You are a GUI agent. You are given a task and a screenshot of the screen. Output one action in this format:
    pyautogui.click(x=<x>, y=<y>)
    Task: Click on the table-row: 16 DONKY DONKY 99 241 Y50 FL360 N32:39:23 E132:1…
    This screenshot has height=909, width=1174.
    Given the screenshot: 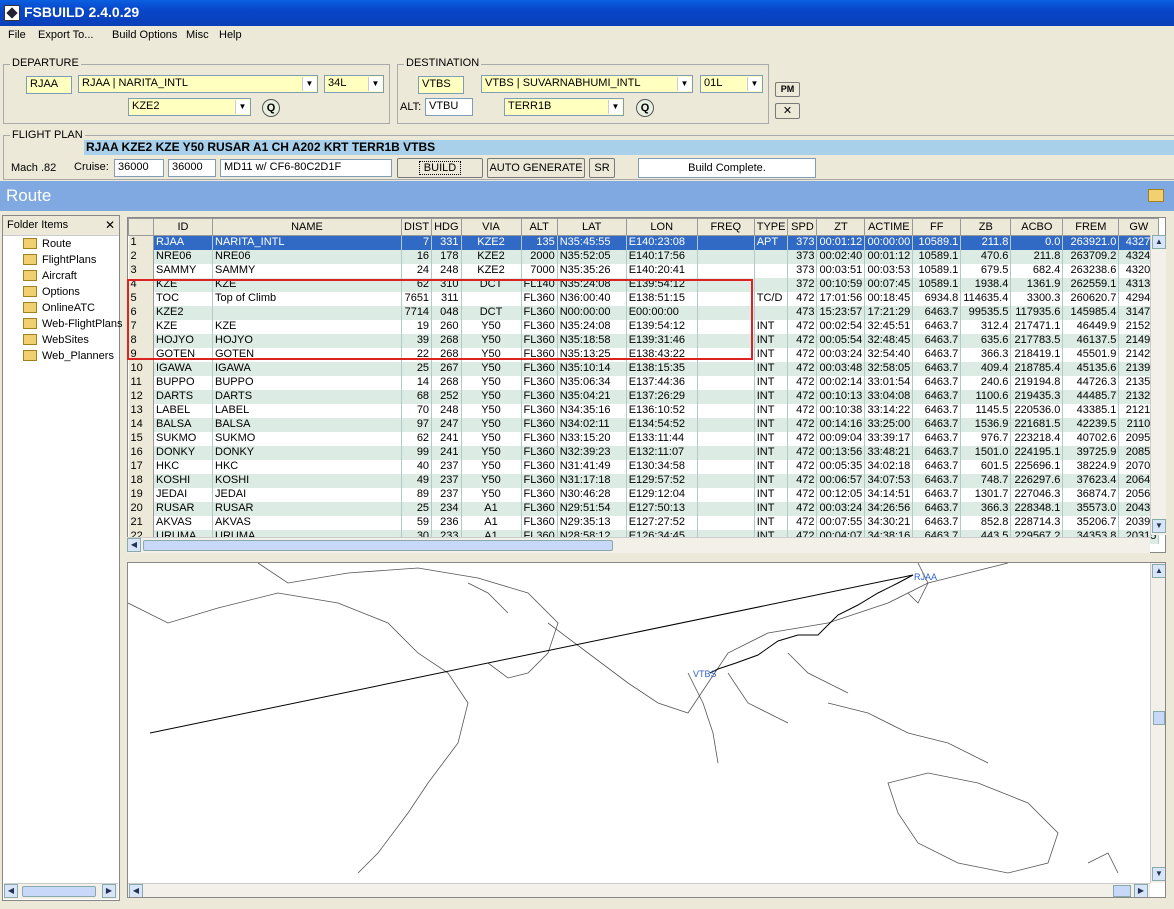 What is the action you would take?
    pyautogui.click(x=644, y=452)
    